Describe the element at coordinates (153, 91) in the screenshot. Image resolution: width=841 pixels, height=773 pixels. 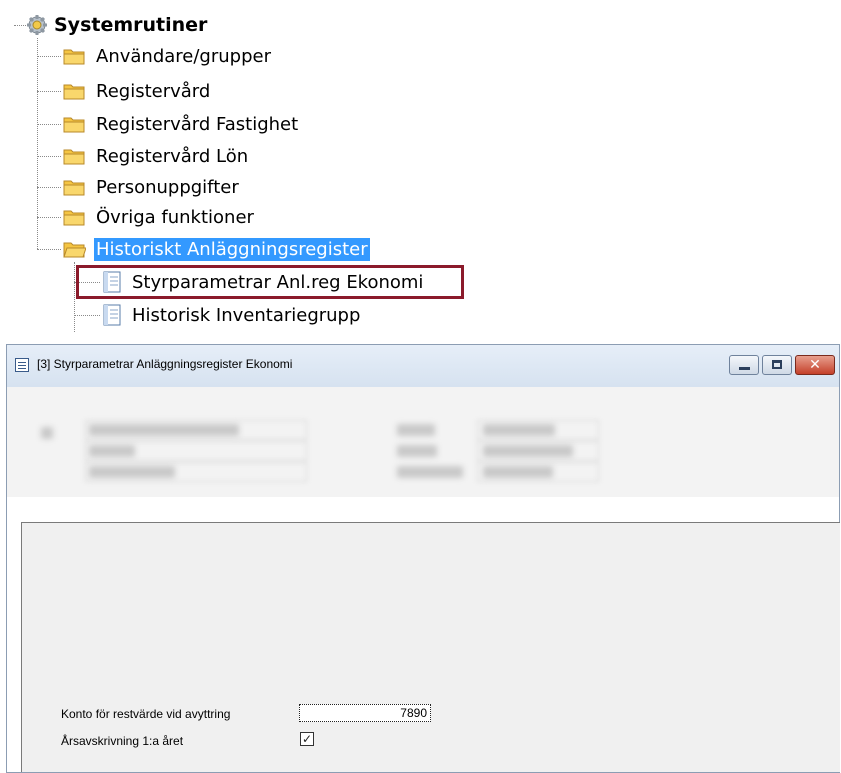
I see `tree-item-label: Registervård` at that location.